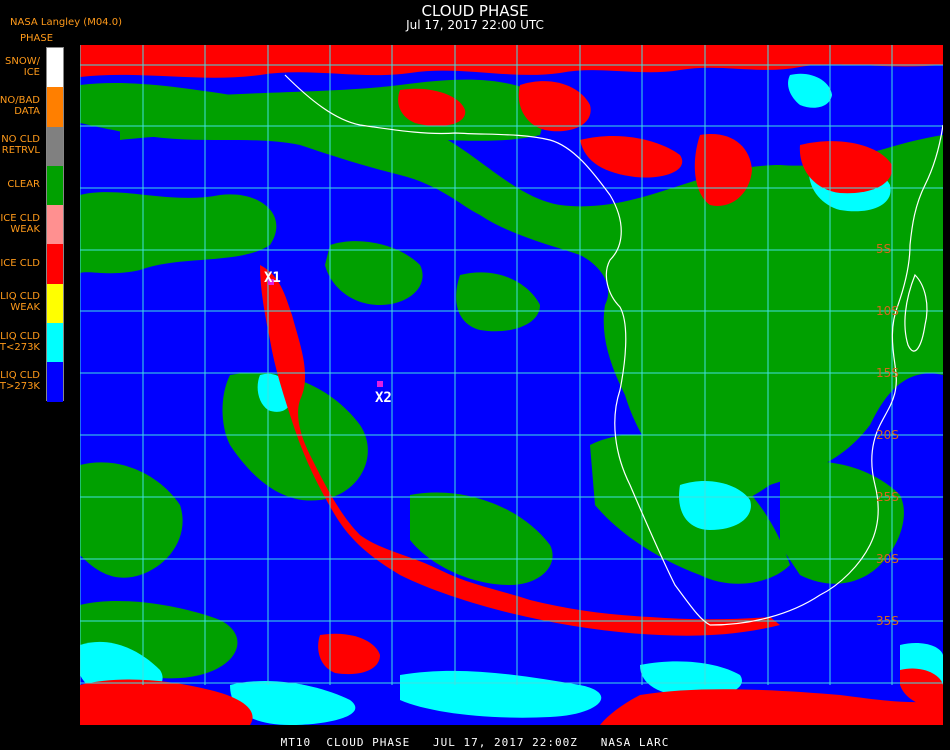 The image size is (950, 750). I want to click on legend-color-bar, so click(55, 224).